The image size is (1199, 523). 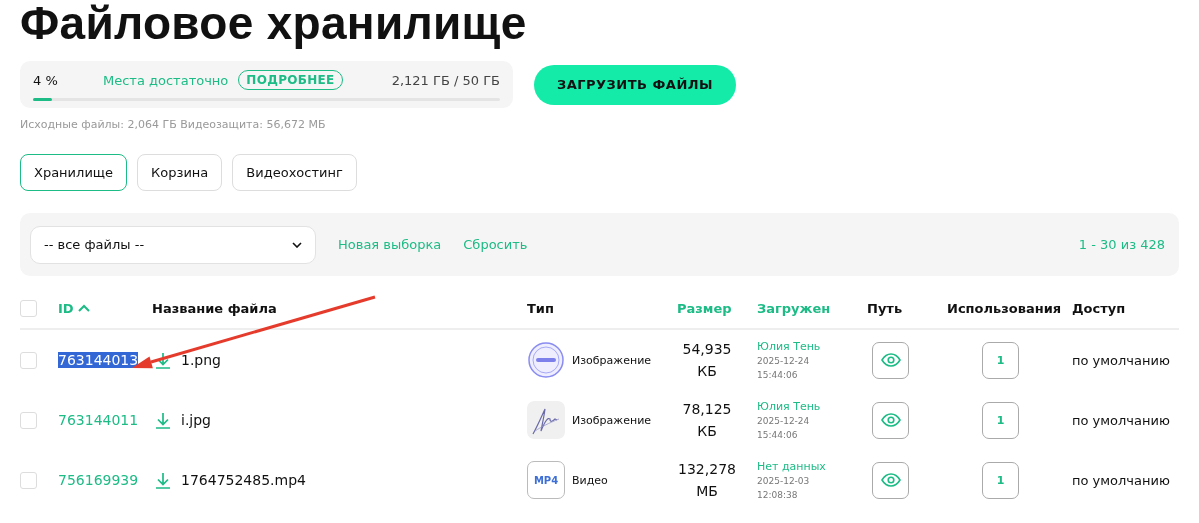 What do you see at coordinates (297, 244) in the screenshot?
I see `chevron-down-icon` at bounding box center [297, 244].